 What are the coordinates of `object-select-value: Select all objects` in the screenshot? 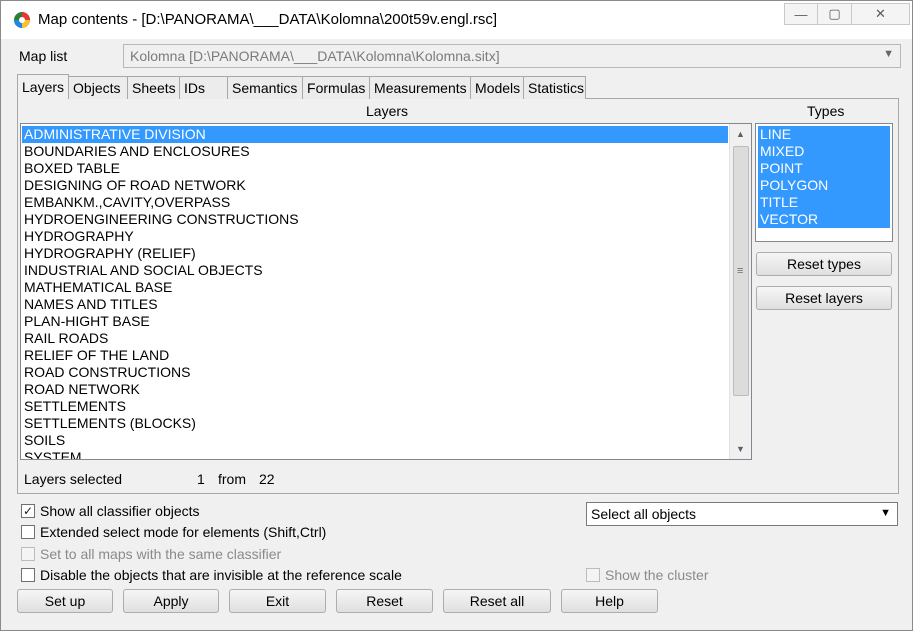 It's located at (644, 514).